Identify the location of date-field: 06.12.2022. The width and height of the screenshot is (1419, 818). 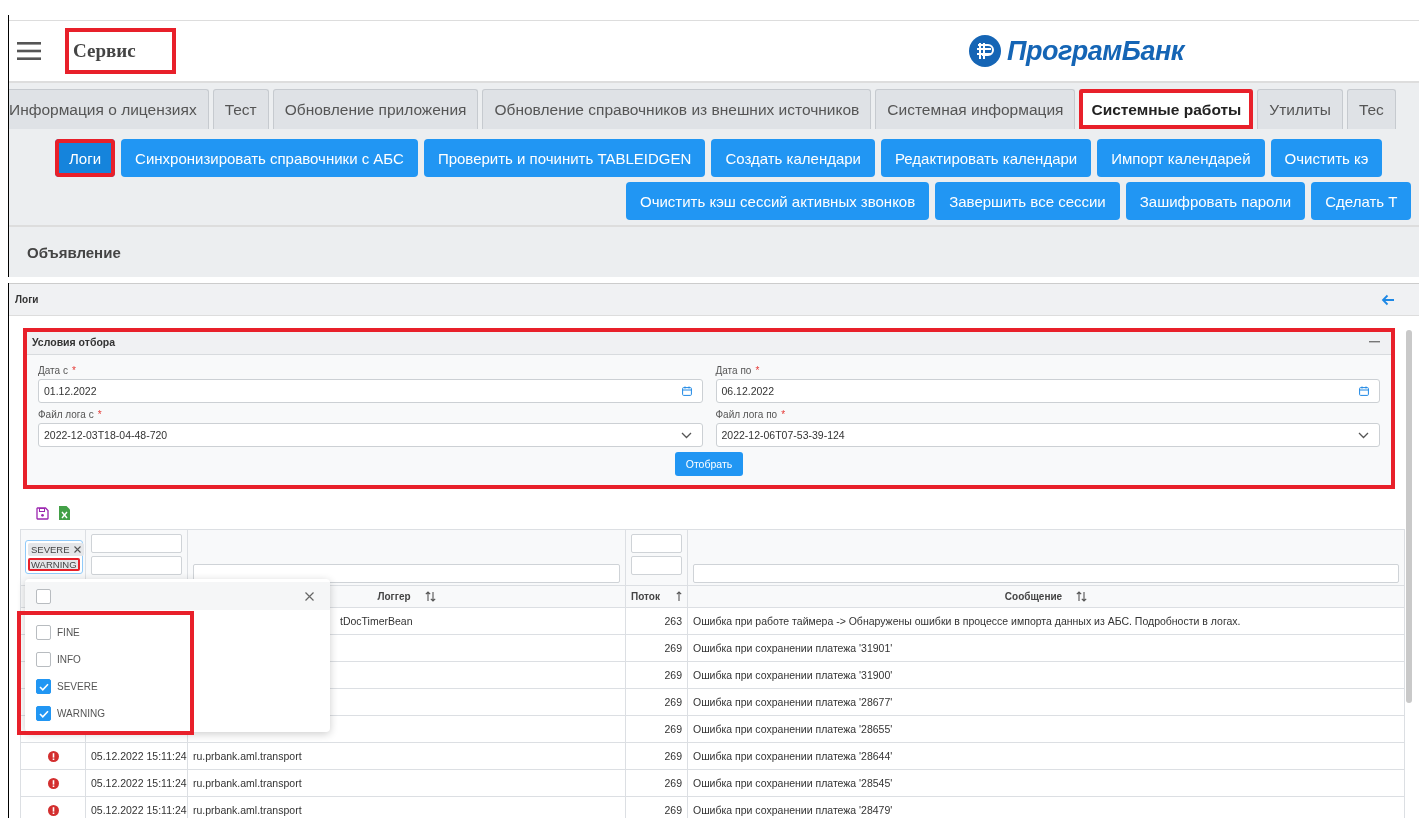
(1047, 391).